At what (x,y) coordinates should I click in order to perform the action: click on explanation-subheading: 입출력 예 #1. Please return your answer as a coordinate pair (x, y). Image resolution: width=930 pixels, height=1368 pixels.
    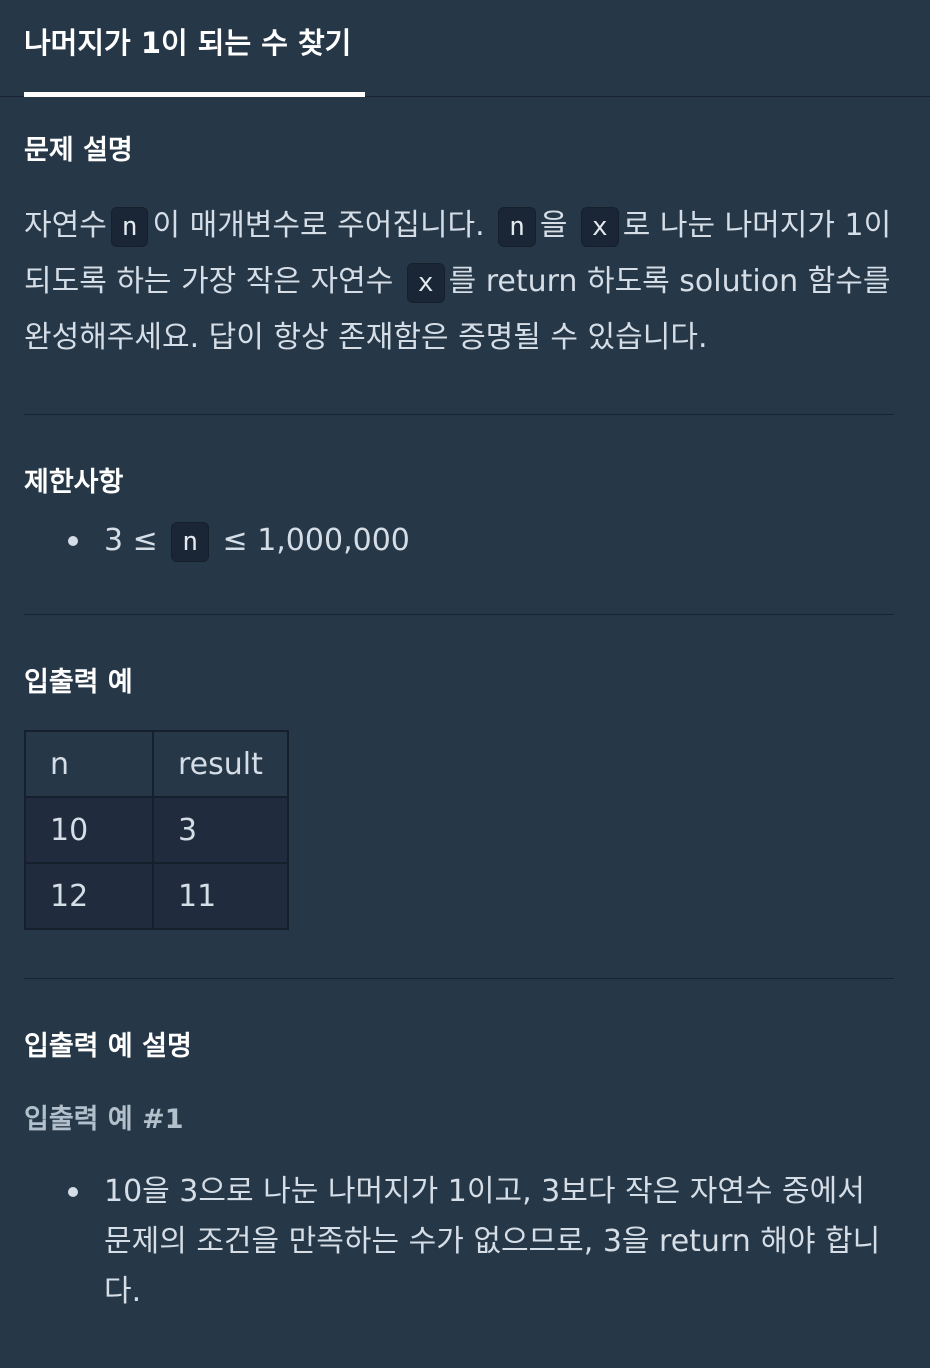
    Looking at the image, I should click on (104, 1120).